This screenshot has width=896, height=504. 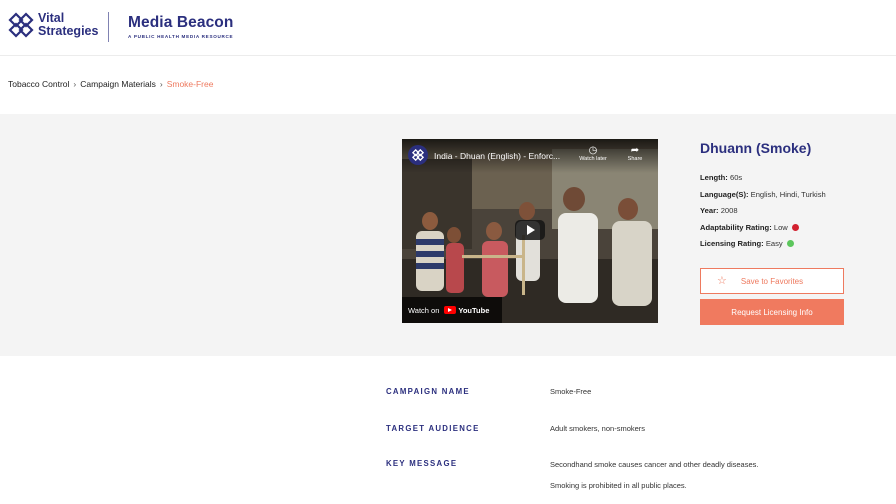 What do you see at coordinates (181, 22) in the screenshot?
I see `media-beacon-title: Media Beacon` at bounding box center [181, 22].